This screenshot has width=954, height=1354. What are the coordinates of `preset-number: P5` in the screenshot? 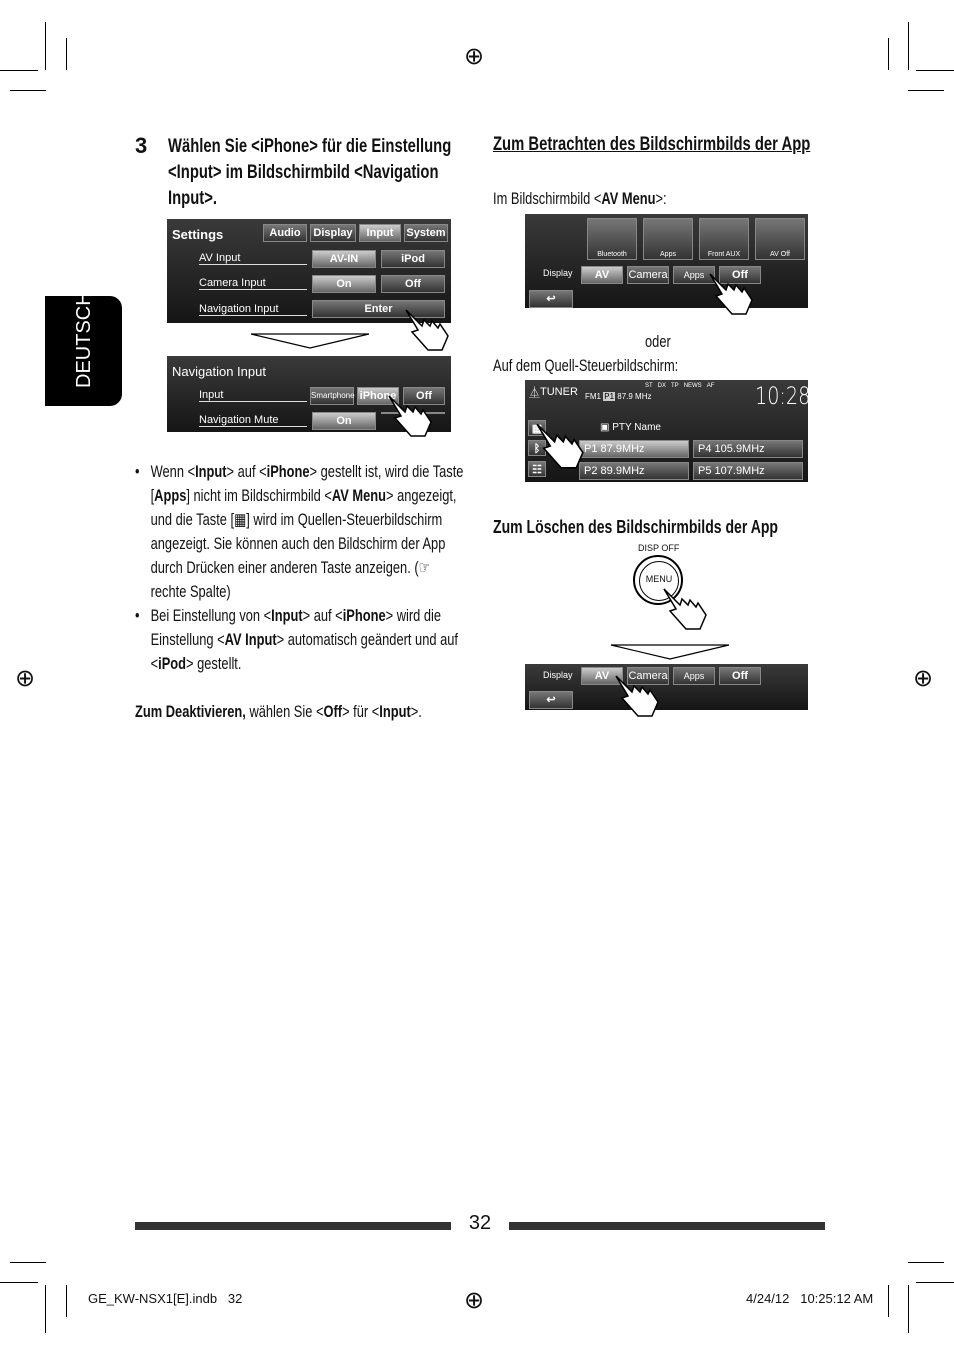 It's located at (705, 471).